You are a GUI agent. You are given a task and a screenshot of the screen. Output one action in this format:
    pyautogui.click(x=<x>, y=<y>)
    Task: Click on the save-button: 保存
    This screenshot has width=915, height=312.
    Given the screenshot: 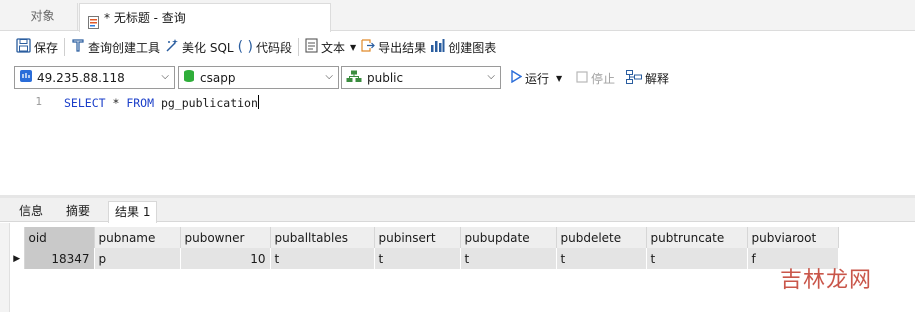 What is the action you would take?
    pyautogui.click(x=37, y=47)
    